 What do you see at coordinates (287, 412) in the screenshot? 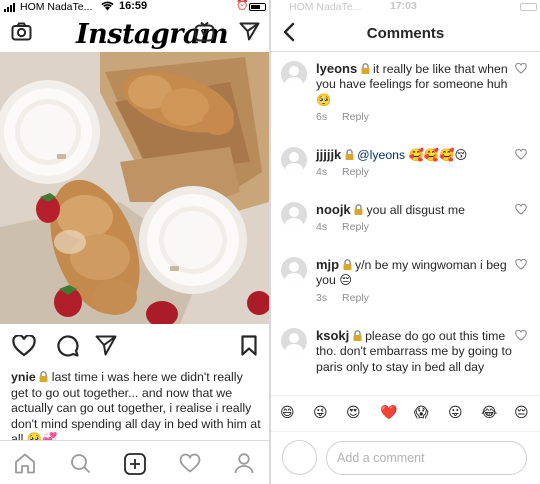
I see `emoji-button: 😄` at bounding box center [287, 412].